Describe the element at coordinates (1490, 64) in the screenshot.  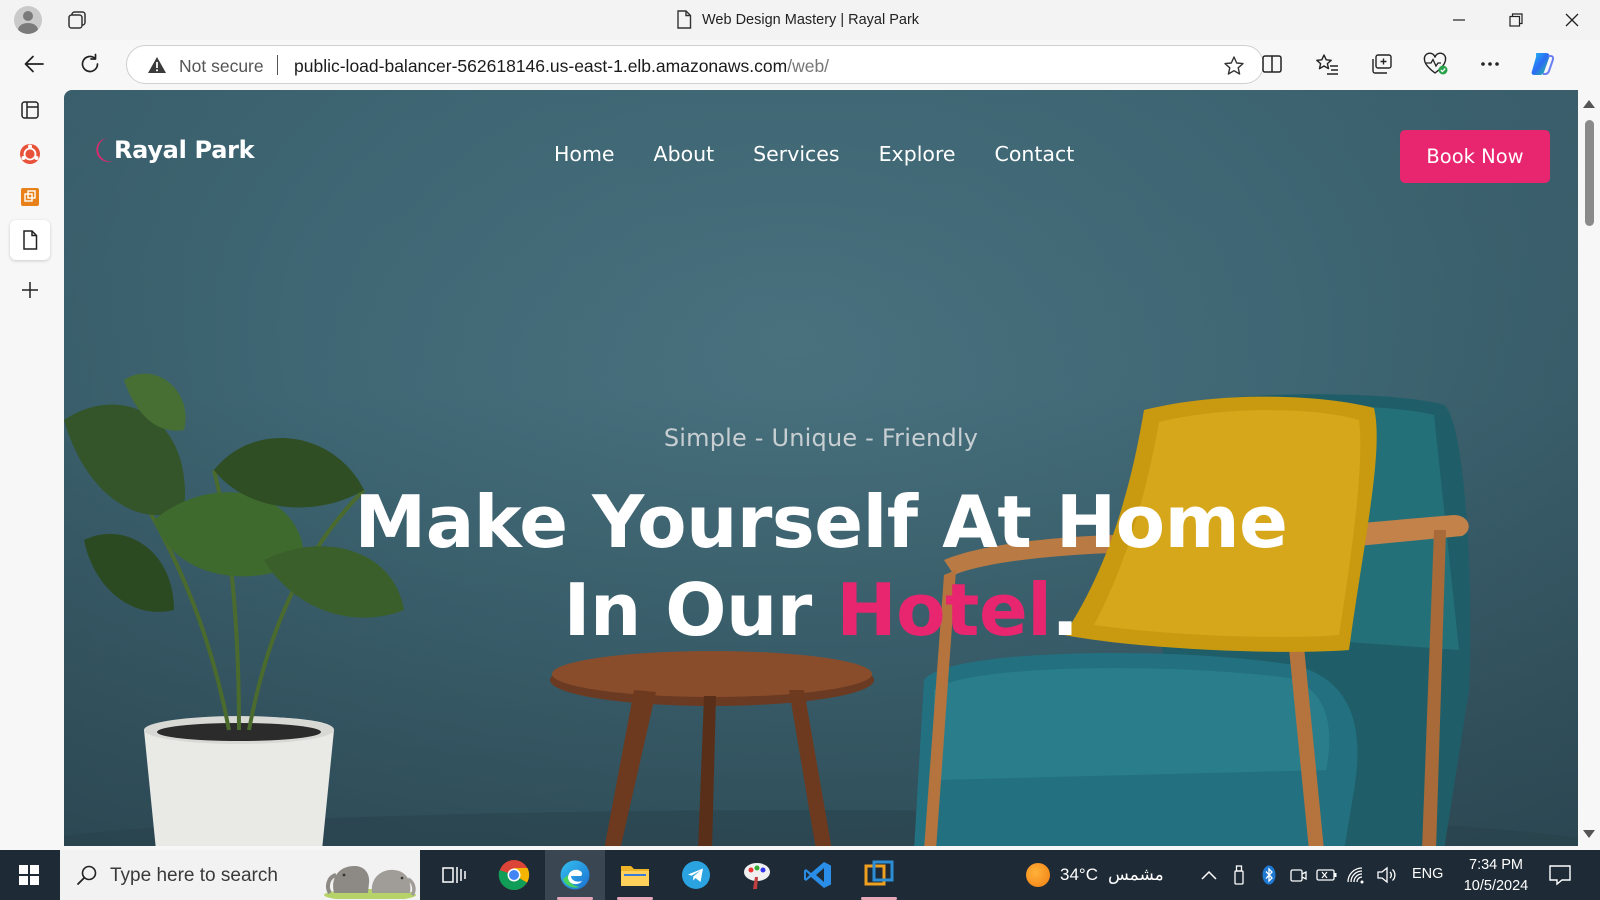
I see `settings-more-button` at that location.